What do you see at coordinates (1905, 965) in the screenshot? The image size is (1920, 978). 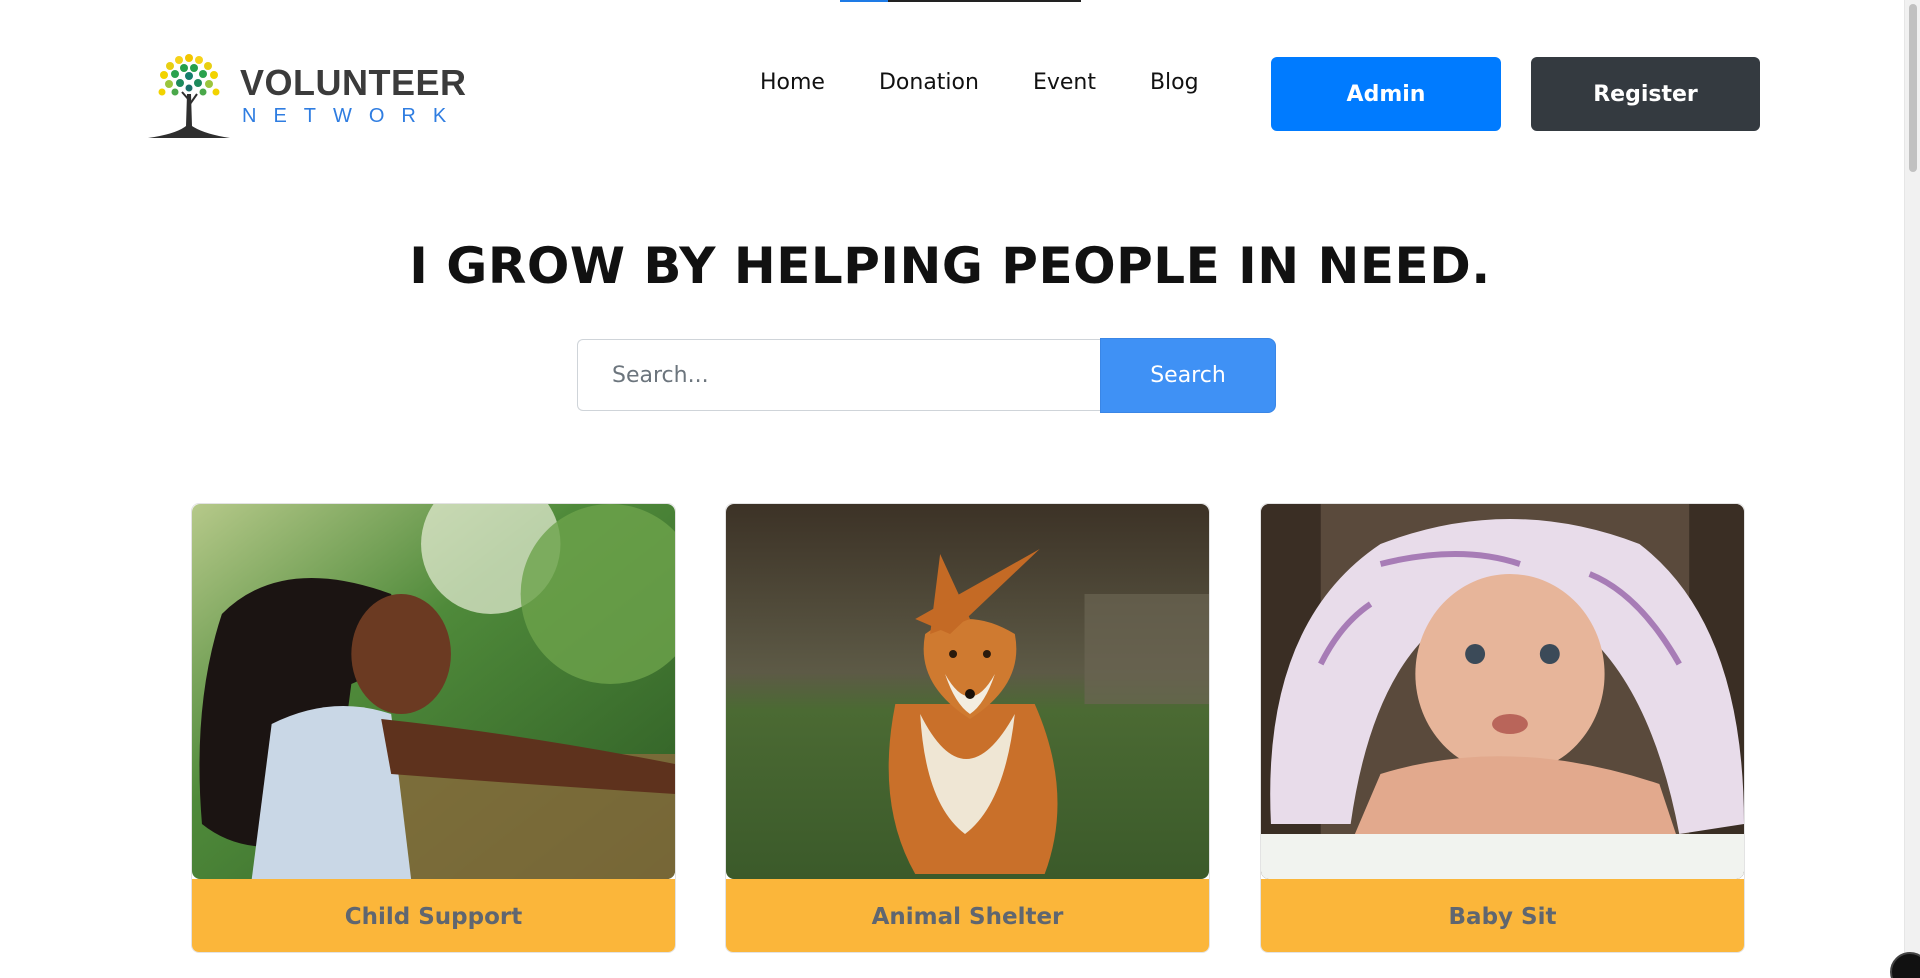 I see `floating-circle-icon` at bounding box center [1905, 965].